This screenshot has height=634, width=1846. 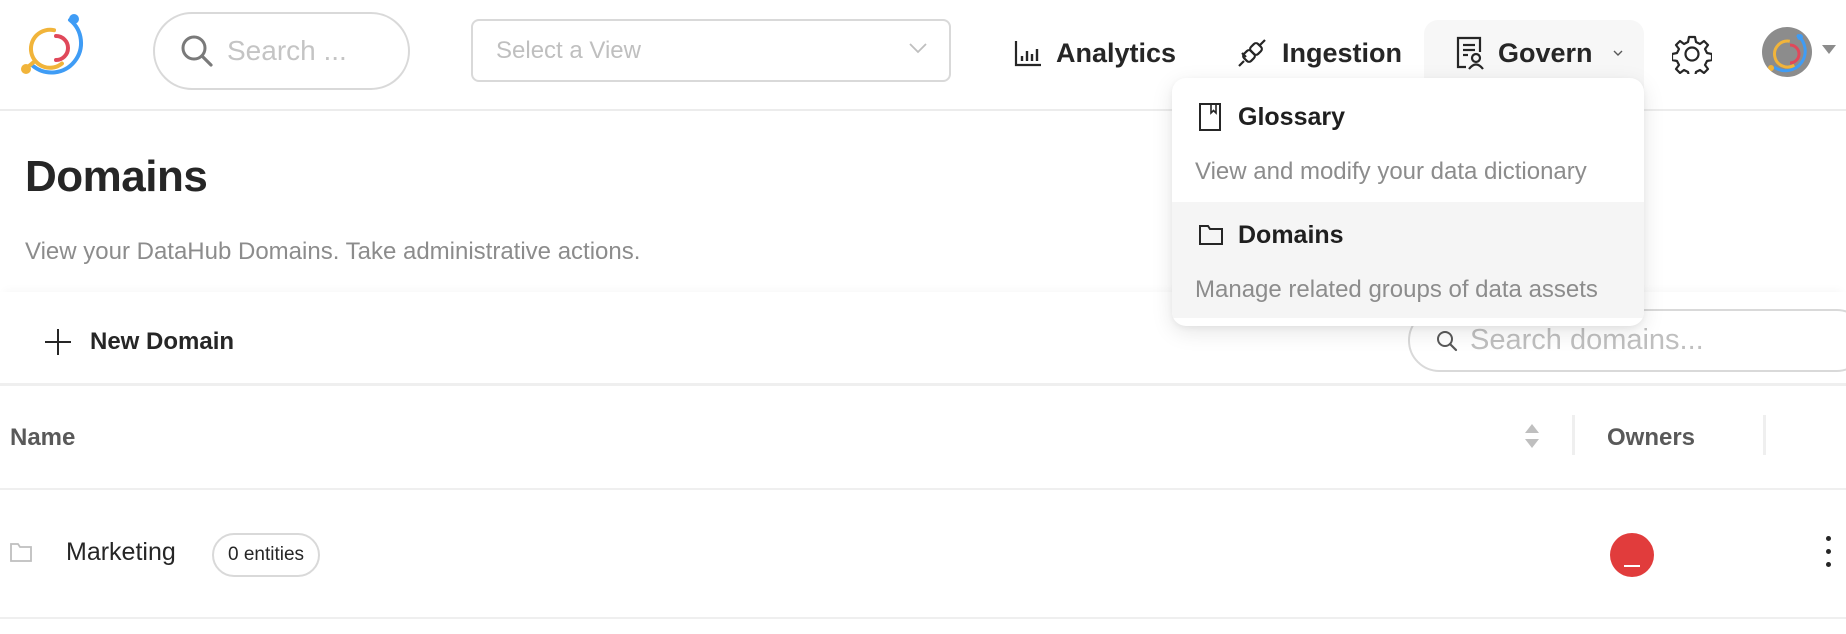 I want to click on nav-ingestion: Ingestion, so click(x=1319, y=53).